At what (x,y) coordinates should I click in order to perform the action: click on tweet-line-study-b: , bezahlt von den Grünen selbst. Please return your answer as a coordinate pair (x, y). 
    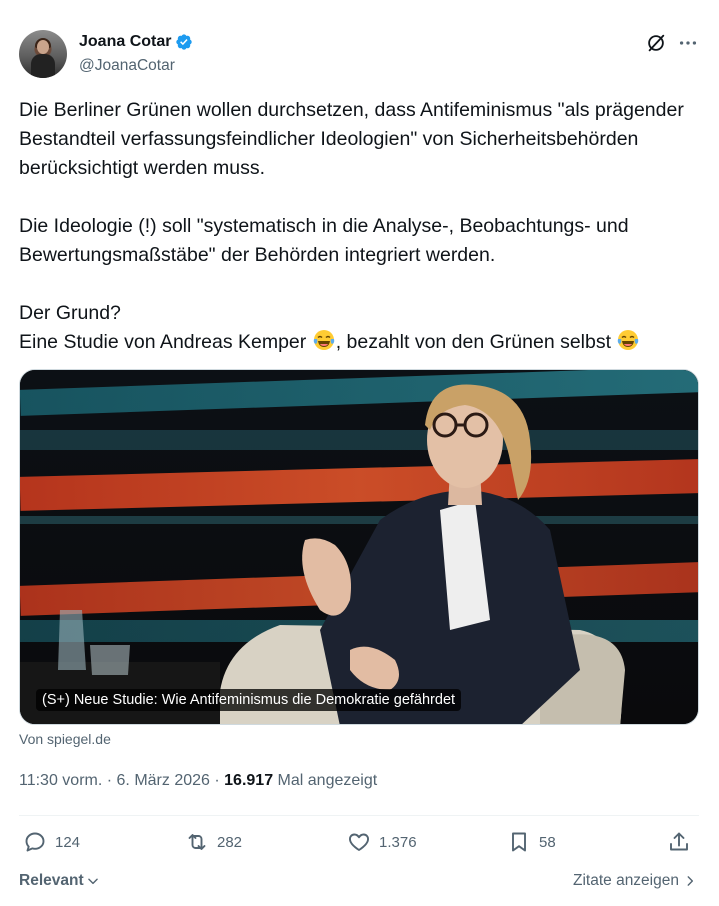
    Looking at the image, I should click on (476, 342).